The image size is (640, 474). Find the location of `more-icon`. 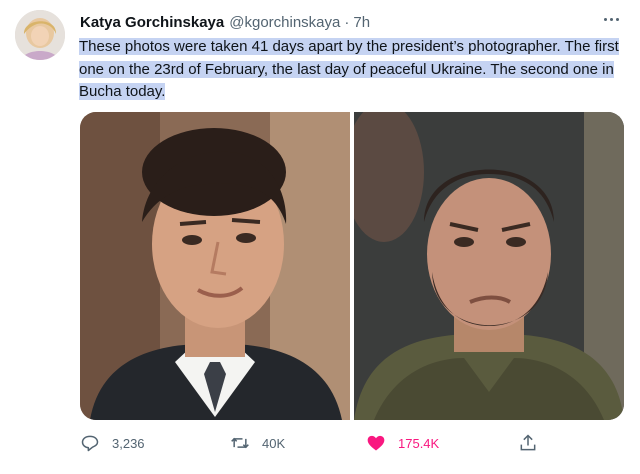

more-icon is located at coordinates (612, 20).